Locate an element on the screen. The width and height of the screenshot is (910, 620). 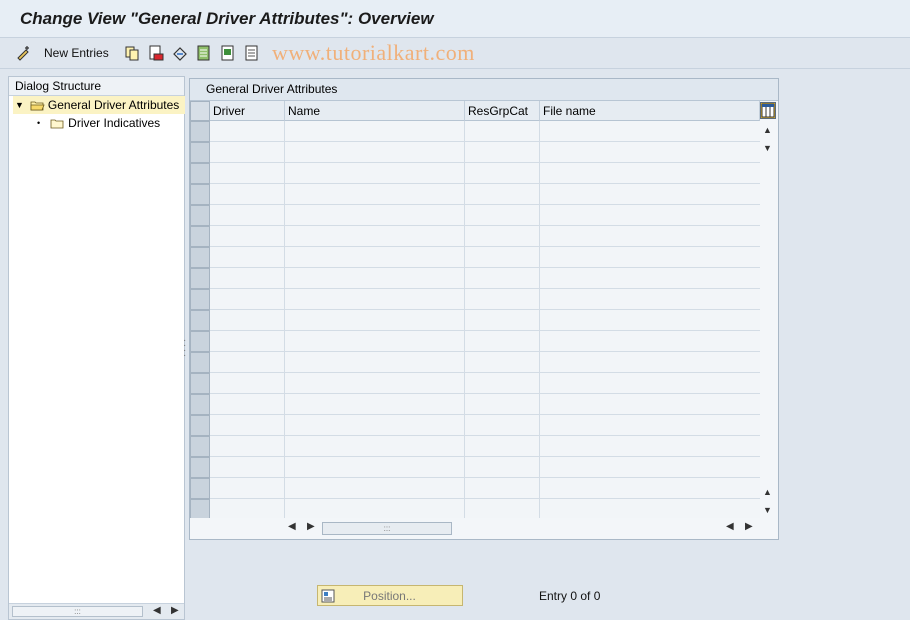
left-panel-scrollbar: ::: ◀ ▶ is located at coordinates (96, 611).